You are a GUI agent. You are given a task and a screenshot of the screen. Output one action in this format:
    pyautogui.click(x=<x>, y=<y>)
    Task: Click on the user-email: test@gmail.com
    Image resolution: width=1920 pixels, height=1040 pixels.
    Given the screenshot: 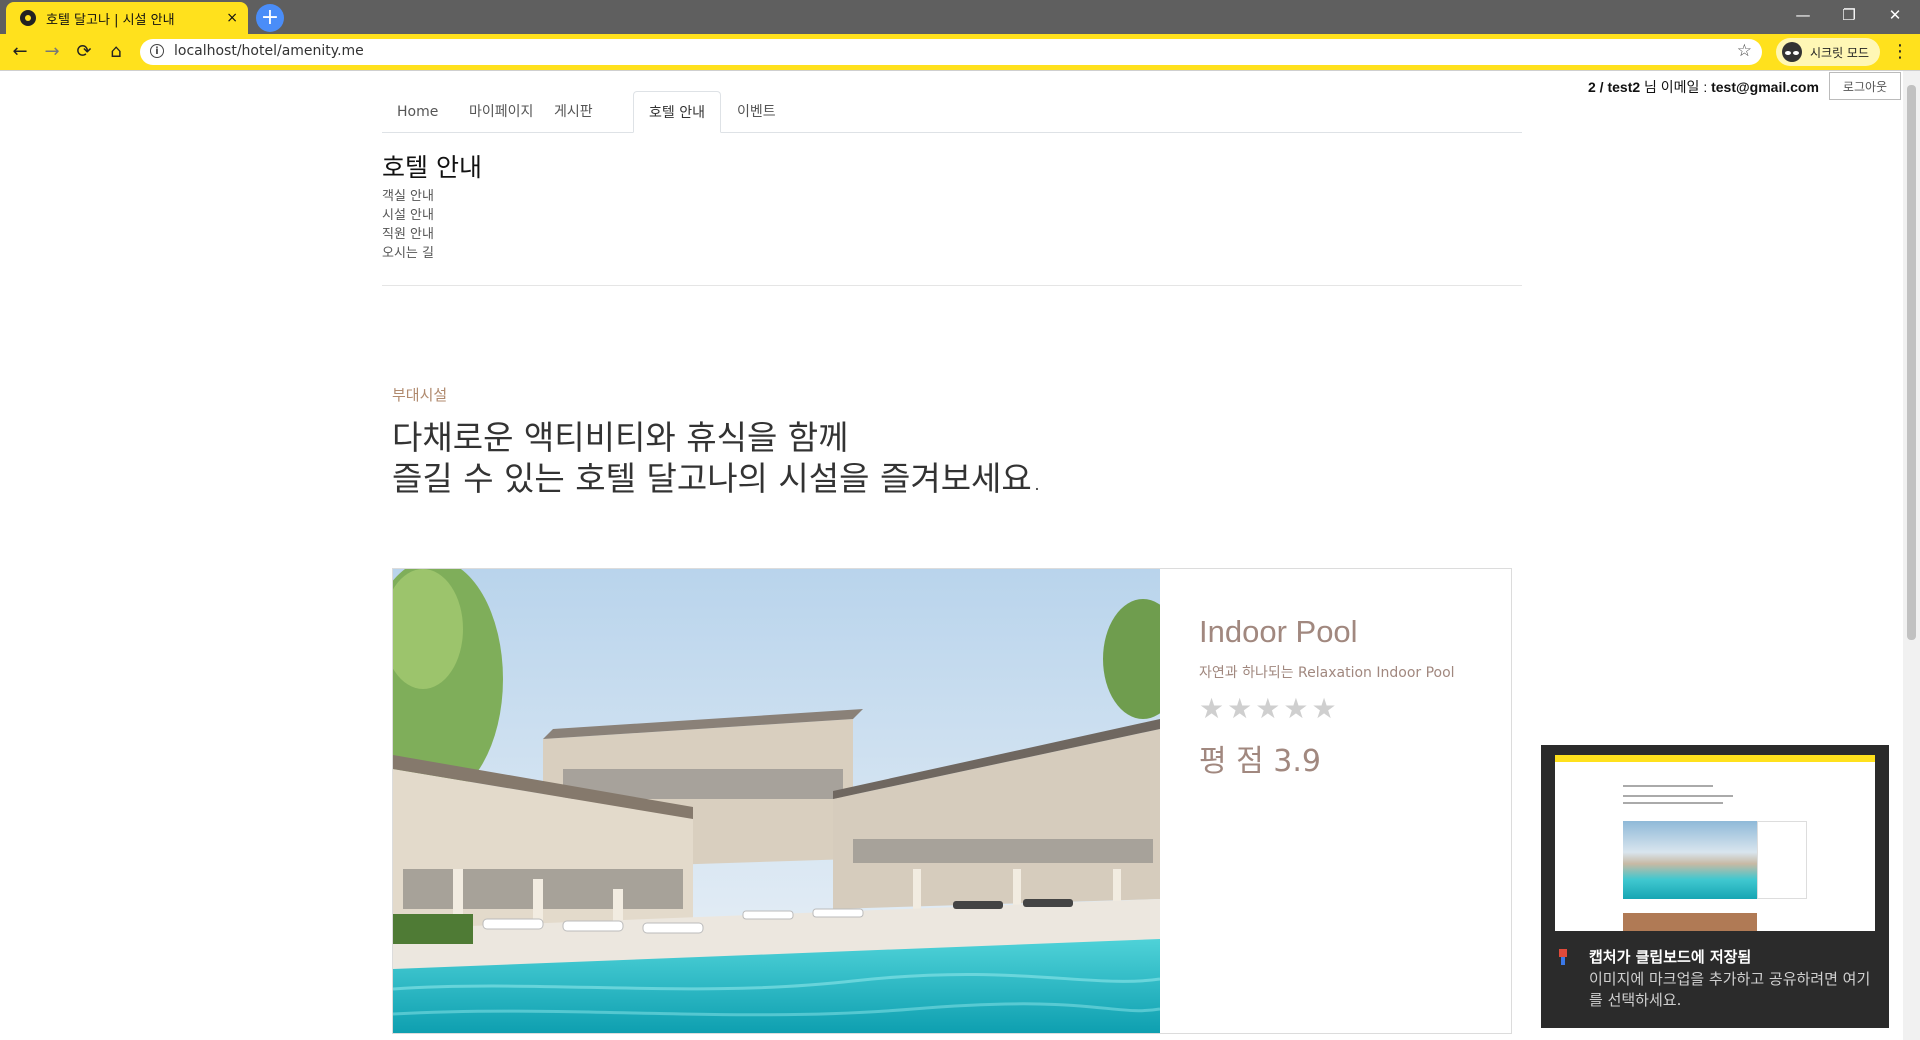 What is the action you would take?
    pyautogui.click(x=1765, y=87)
    